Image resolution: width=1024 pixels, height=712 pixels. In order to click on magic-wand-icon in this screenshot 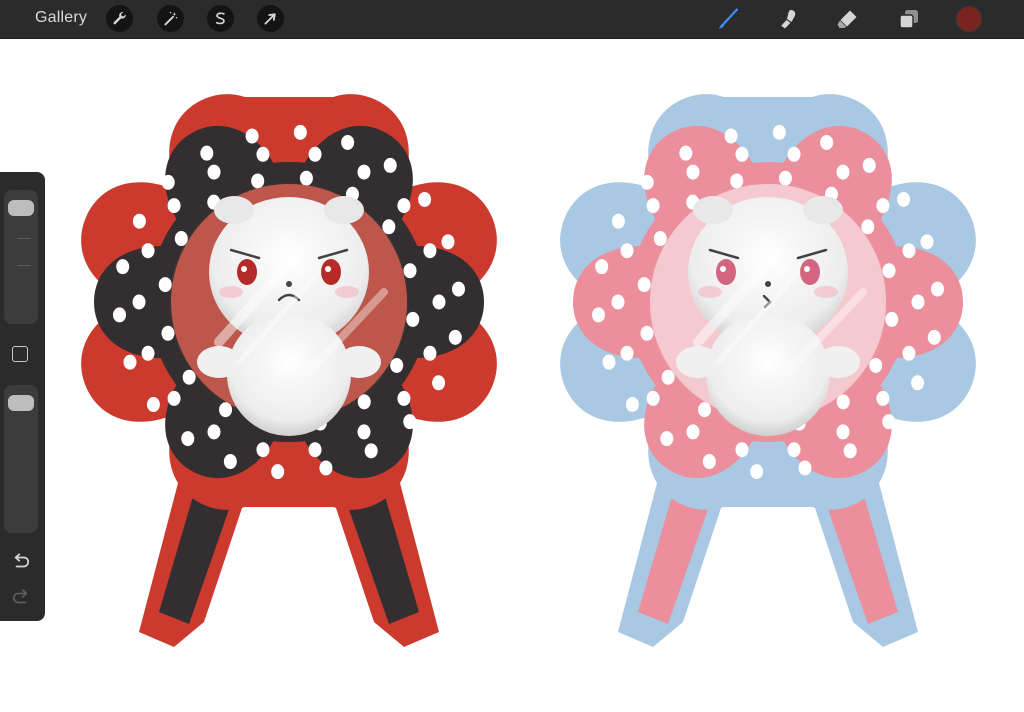, I will do `click(171, 18)`.